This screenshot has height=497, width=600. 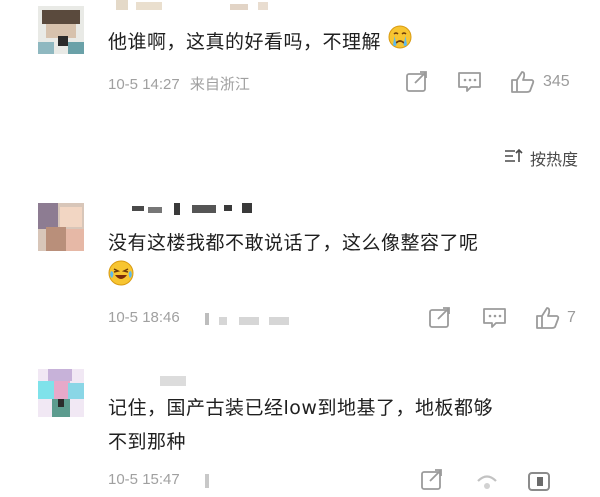 I want to click on comment-date: 10-5 15:47, so click(x=144, y=479).